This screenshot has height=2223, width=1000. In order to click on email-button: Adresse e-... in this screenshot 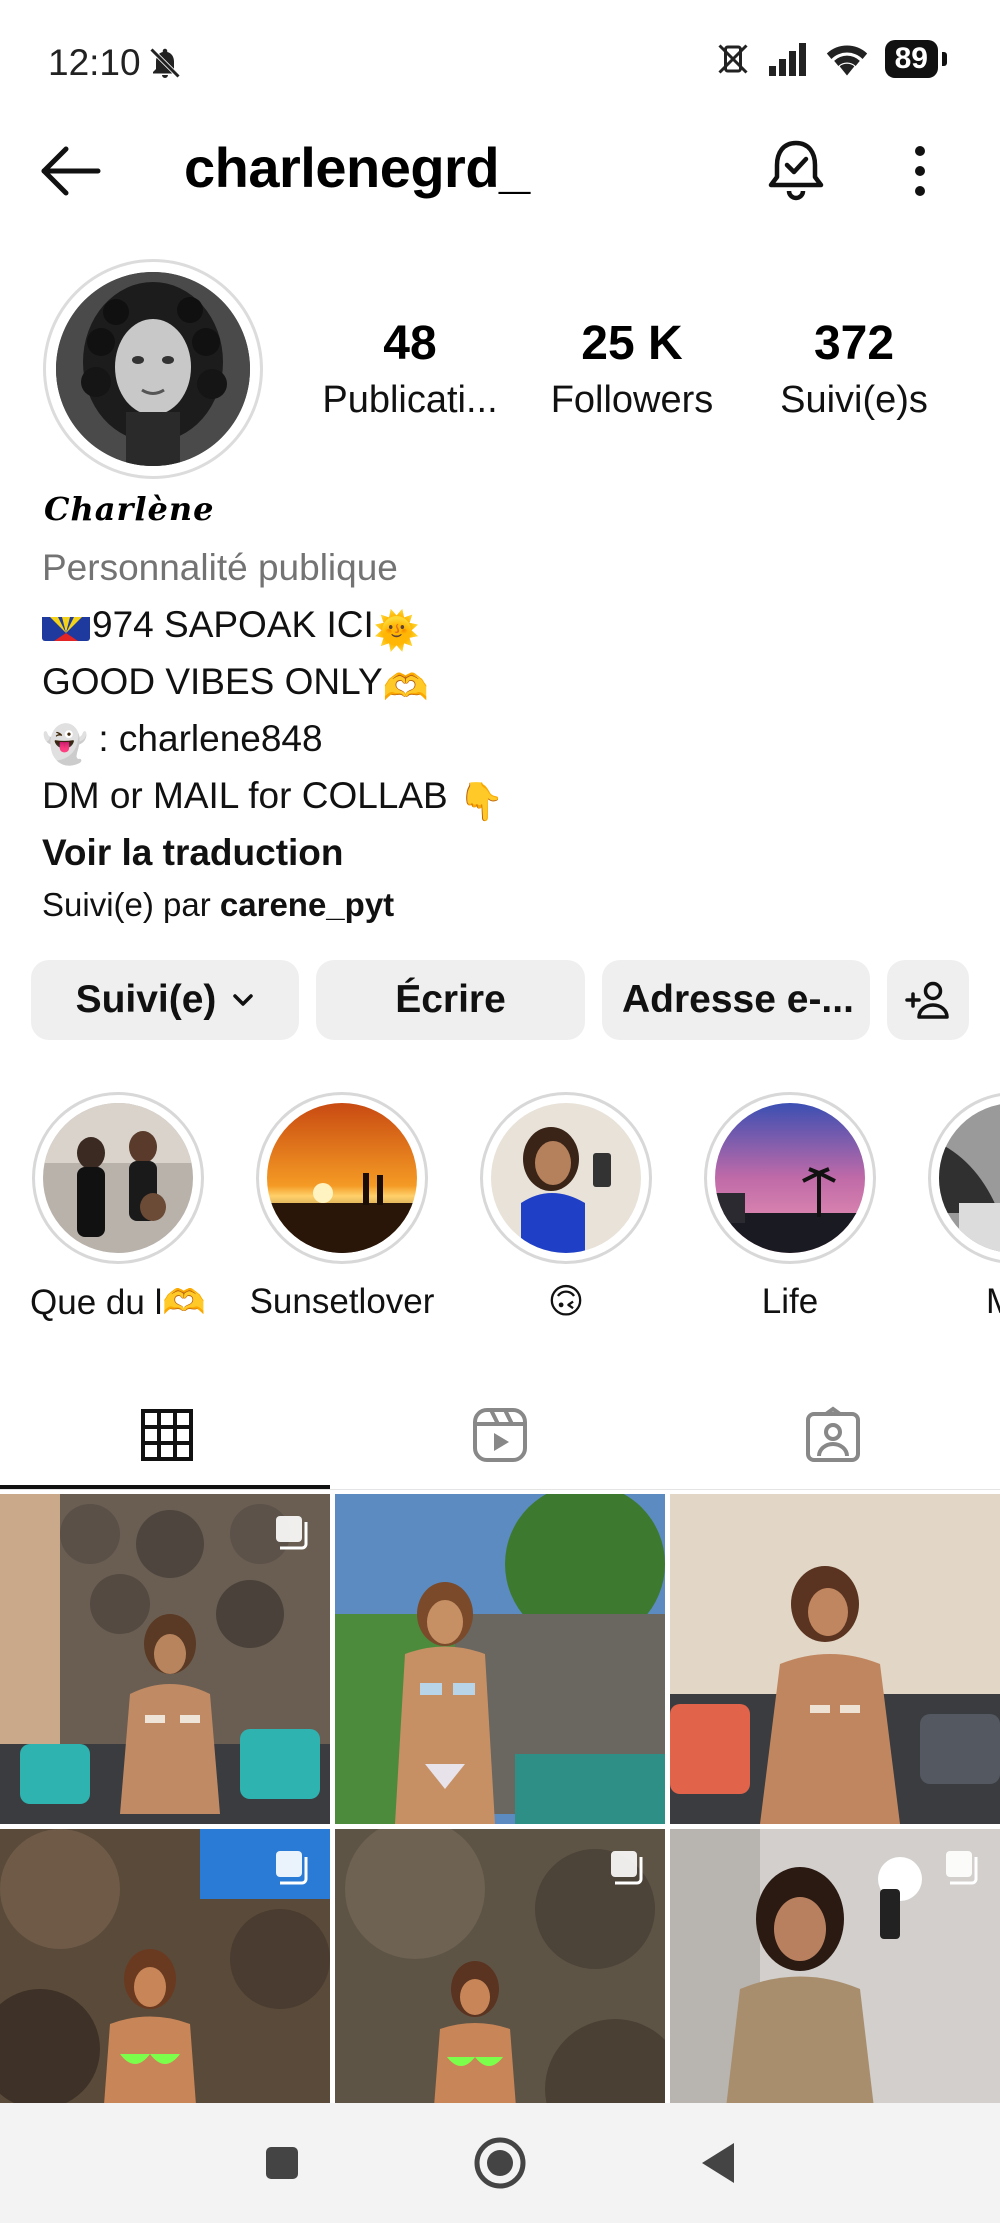, I will do `click(736, 1000)`.